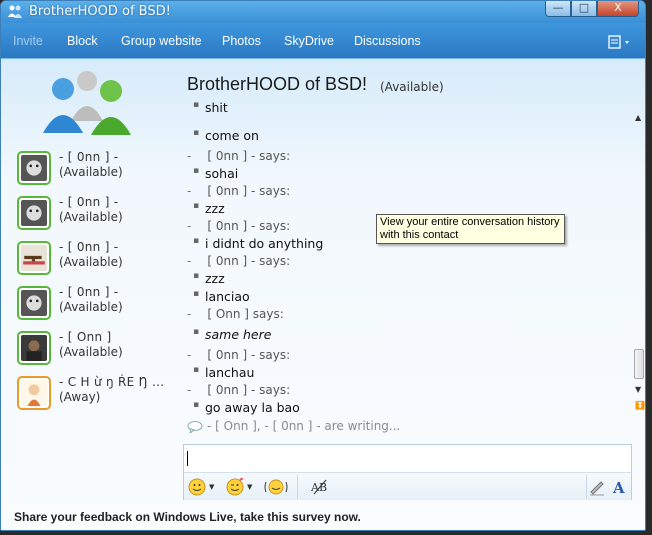  Describe the element at coordinates (246, 409) in the screenshot. I see `chat-message: go away la bao` at that location.